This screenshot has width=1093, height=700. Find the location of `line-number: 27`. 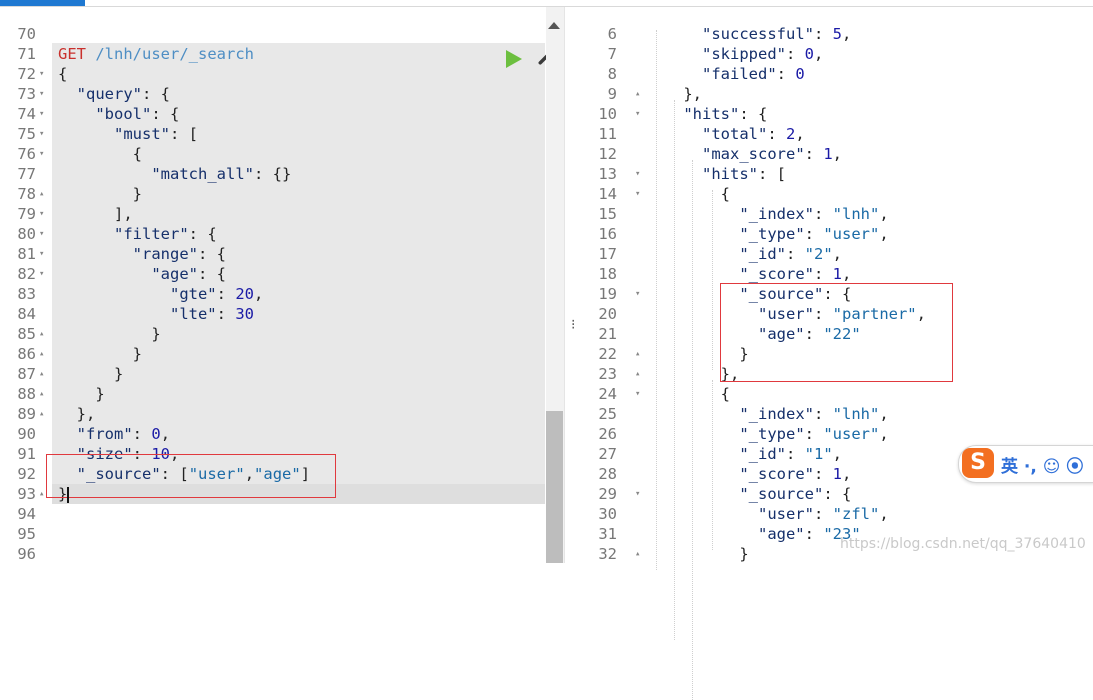

line-number: 27 is located at coordinates (607, 454).